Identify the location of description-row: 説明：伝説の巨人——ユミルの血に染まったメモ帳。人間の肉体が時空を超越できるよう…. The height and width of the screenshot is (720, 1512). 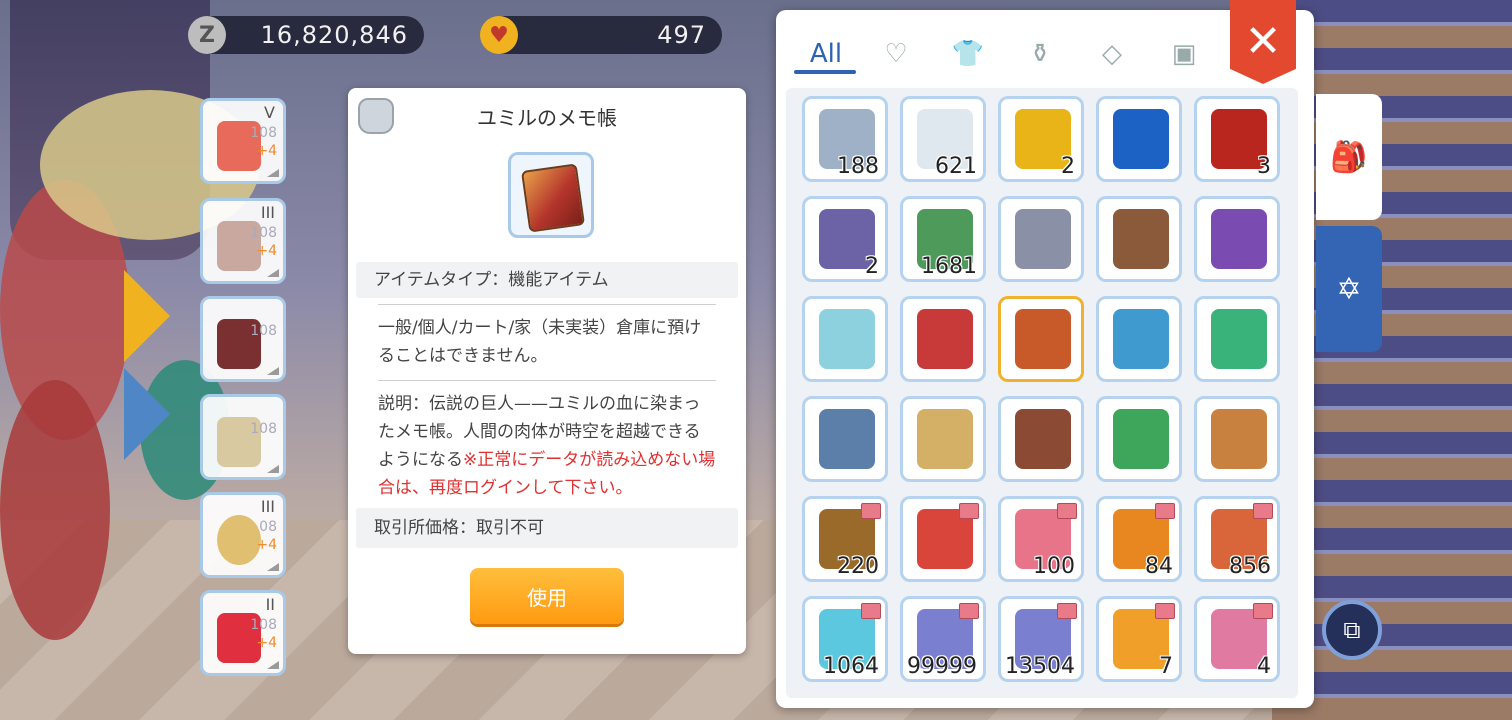
(547, 446).